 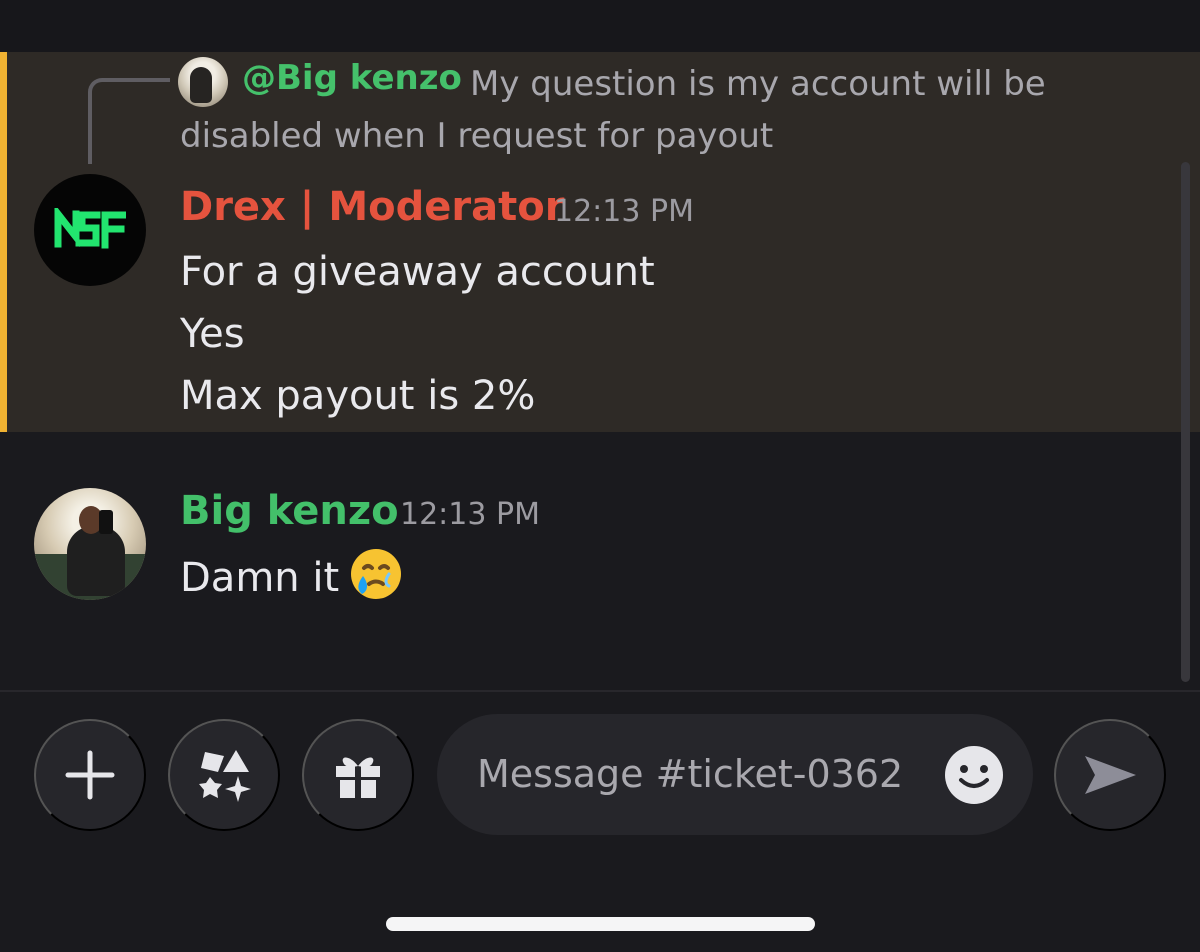 I want to click on face-holding-back-tears-icon, so click(x=376, y=574).